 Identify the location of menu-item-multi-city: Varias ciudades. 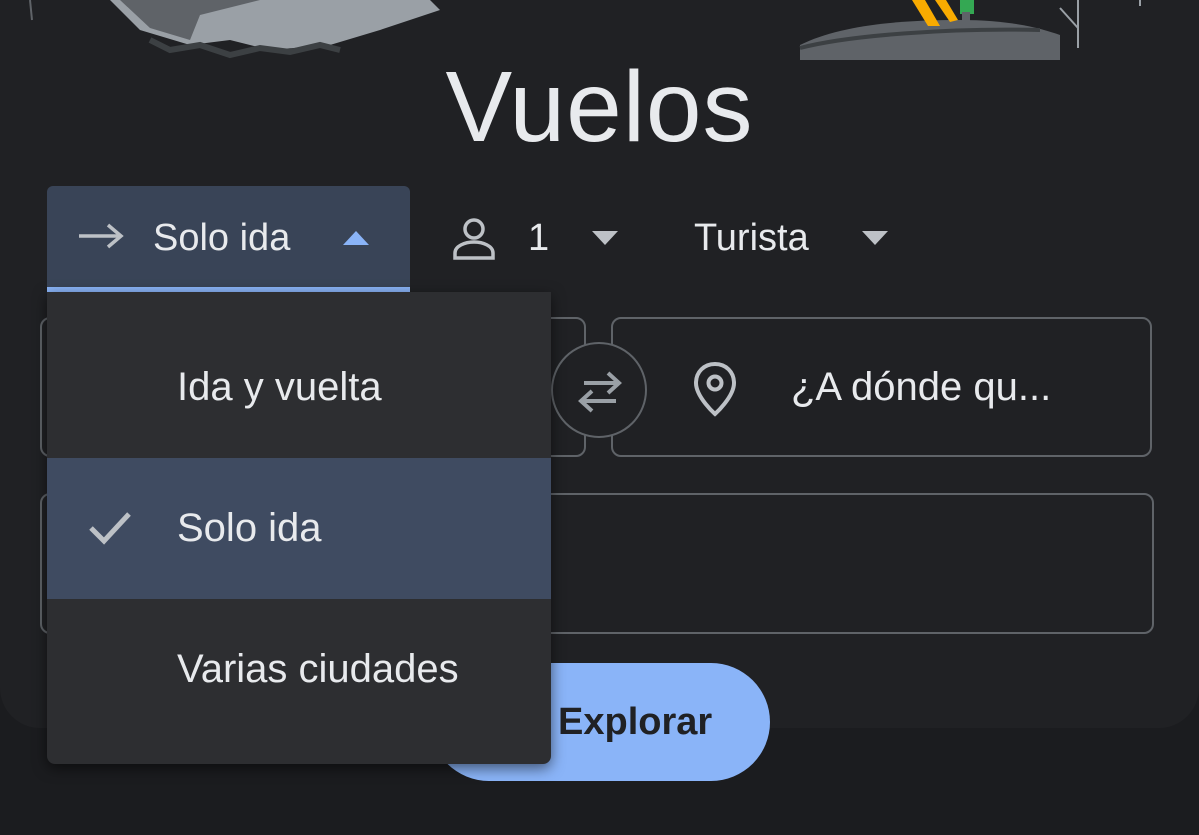
(299, 669).